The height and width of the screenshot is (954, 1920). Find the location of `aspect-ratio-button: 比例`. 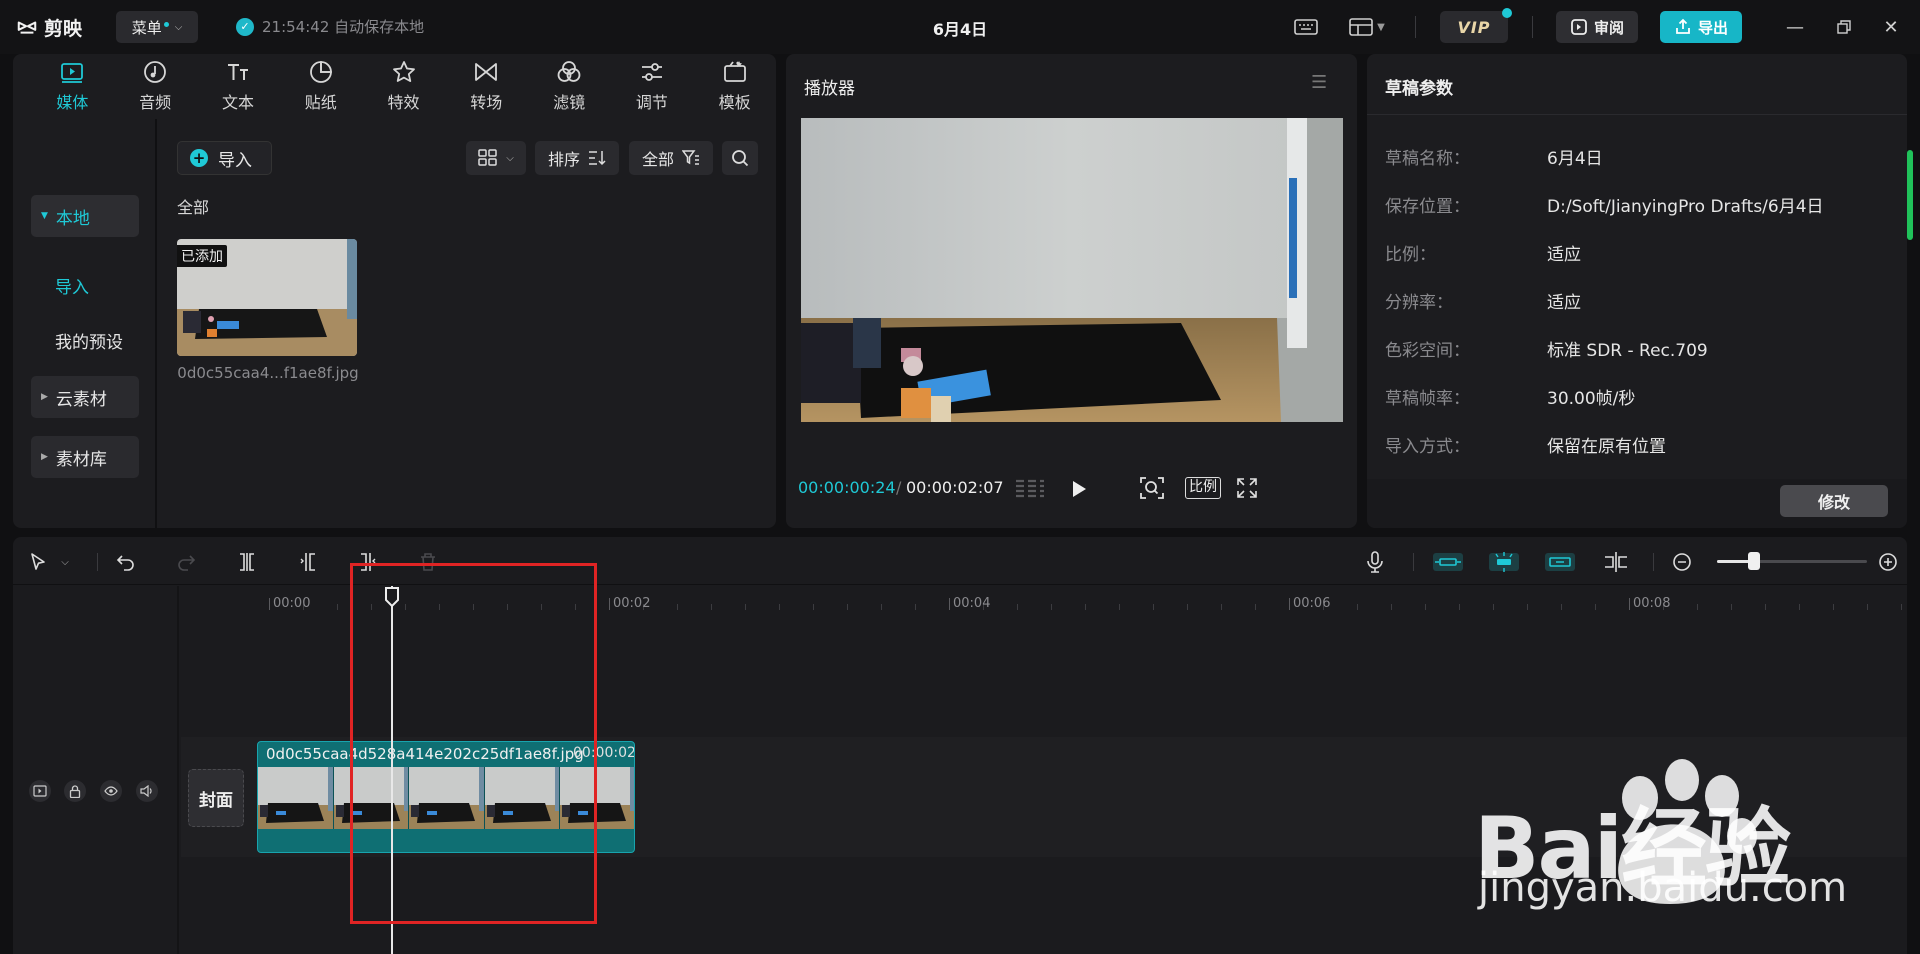

aspect-ratio-button: 比例 is located at coordinates (1203, 488).